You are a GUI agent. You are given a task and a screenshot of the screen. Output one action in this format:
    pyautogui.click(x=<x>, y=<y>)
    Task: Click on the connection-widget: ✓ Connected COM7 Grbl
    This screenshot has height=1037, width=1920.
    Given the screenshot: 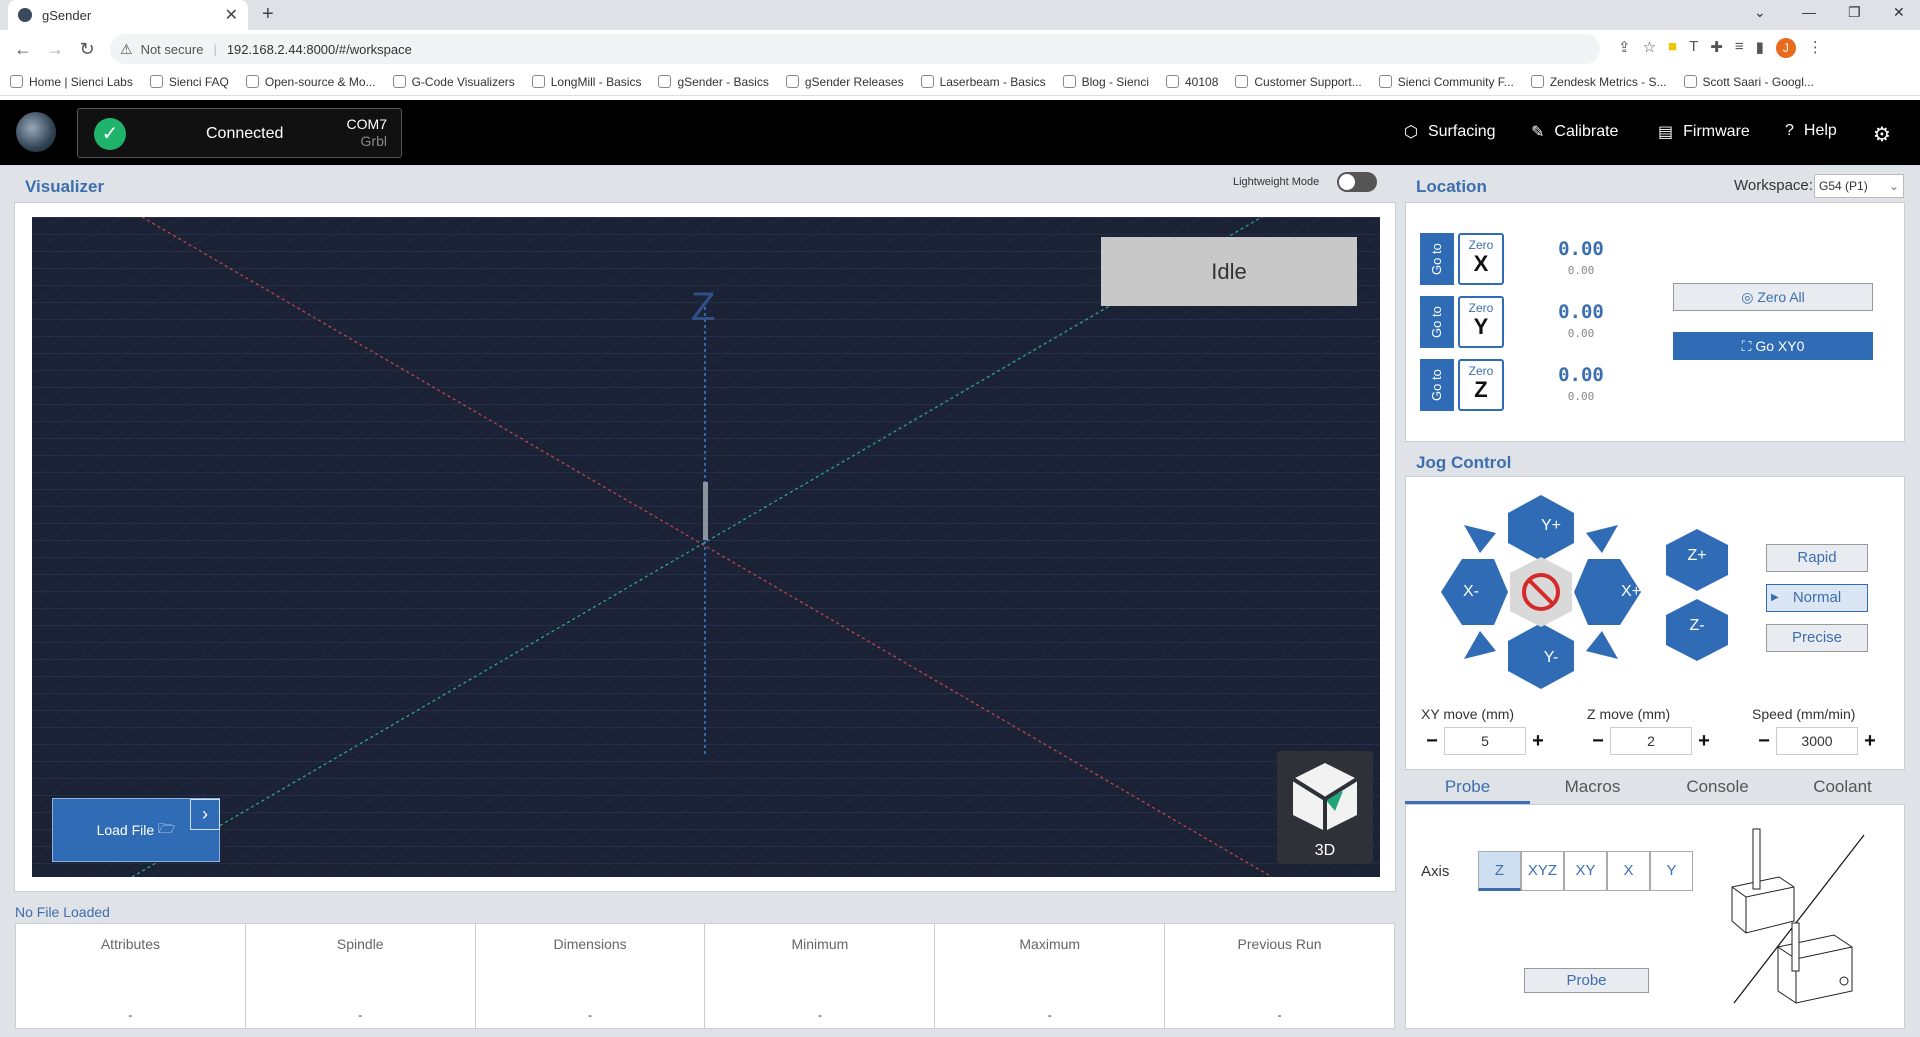 What is the action you would take?
    pyautogui.click(x=239, y=133)
    